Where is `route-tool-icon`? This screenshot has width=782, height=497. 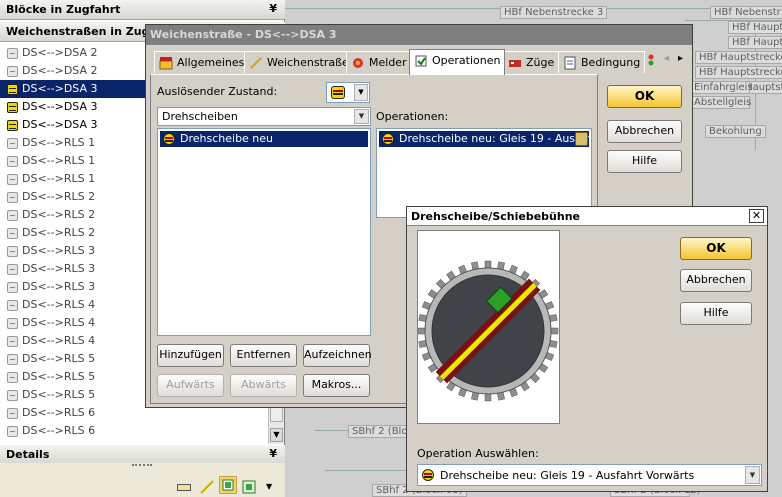 route-tool-icon is located at coordinates (228, 485).